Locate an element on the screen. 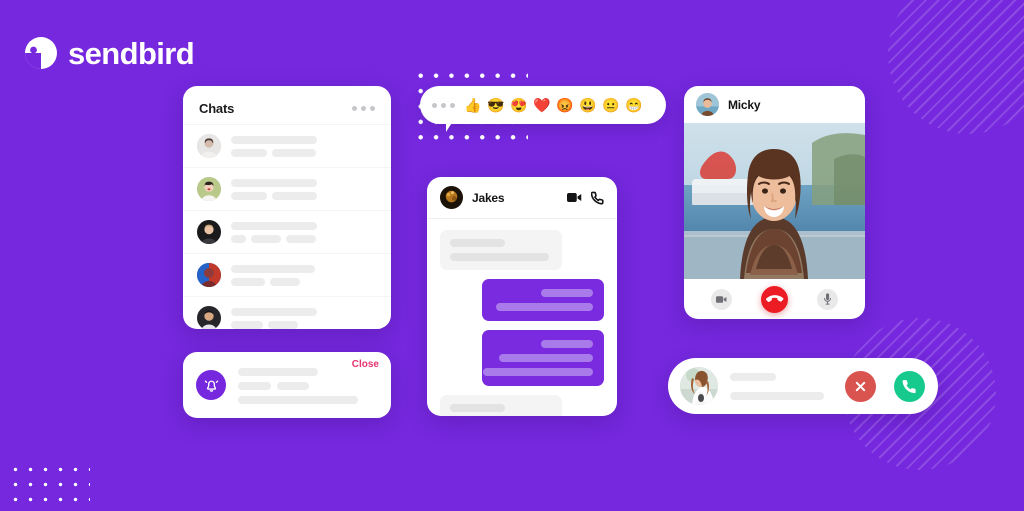 This screenshot has height=511, width=1024. chat-conversation-card: Jakes is located at coordinates (522, 296).